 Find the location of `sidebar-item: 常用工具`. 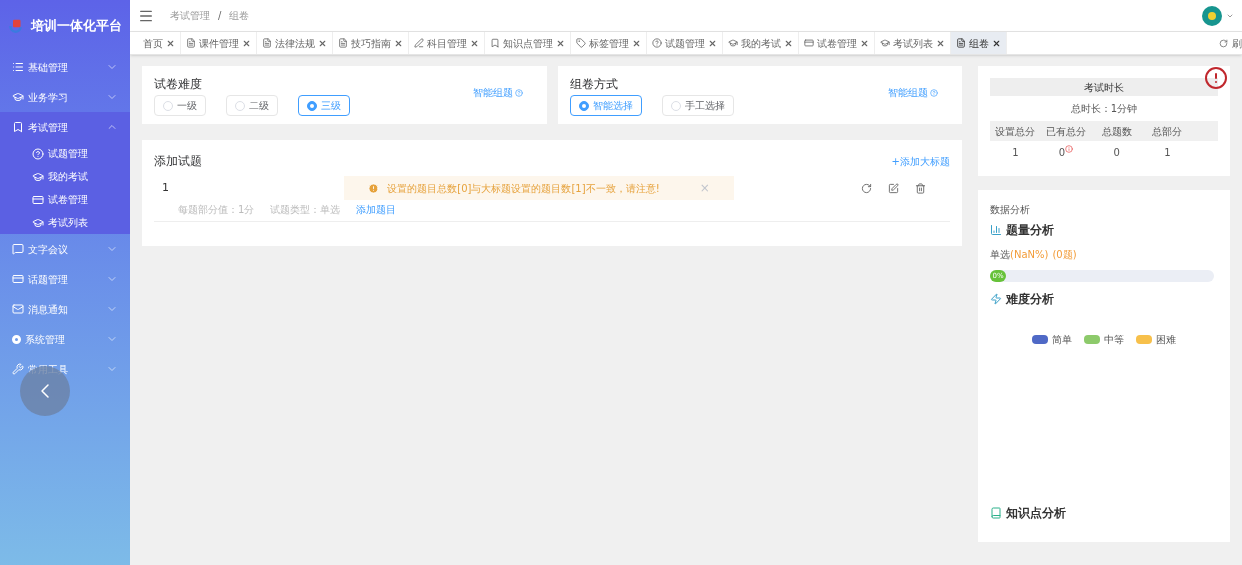

sidebar-item: 常用工具 is located at coordinates (65, 369).